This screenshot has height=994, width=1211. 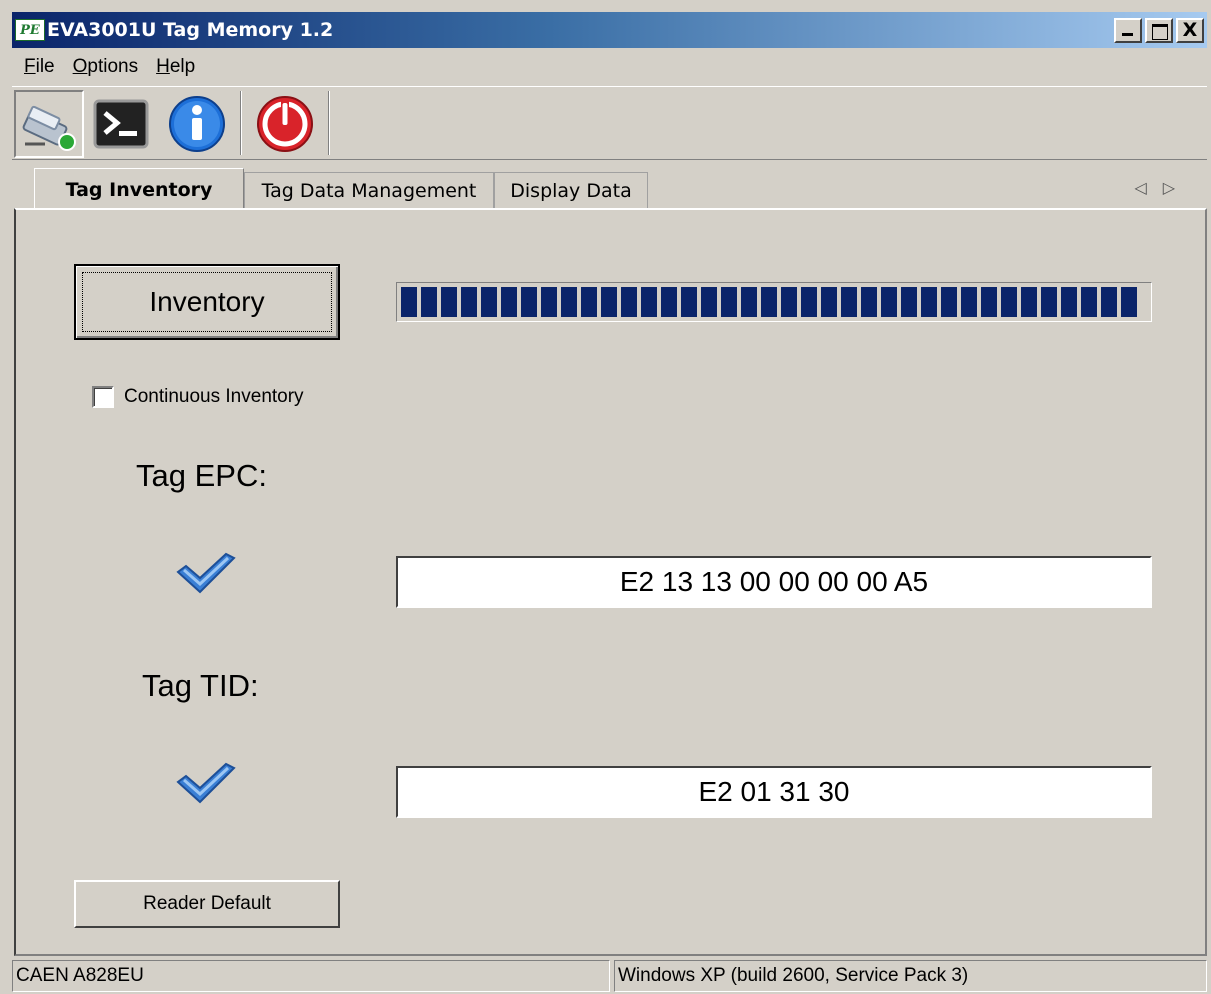 I want to click on maximize-button, so click(x=1159, y=30).